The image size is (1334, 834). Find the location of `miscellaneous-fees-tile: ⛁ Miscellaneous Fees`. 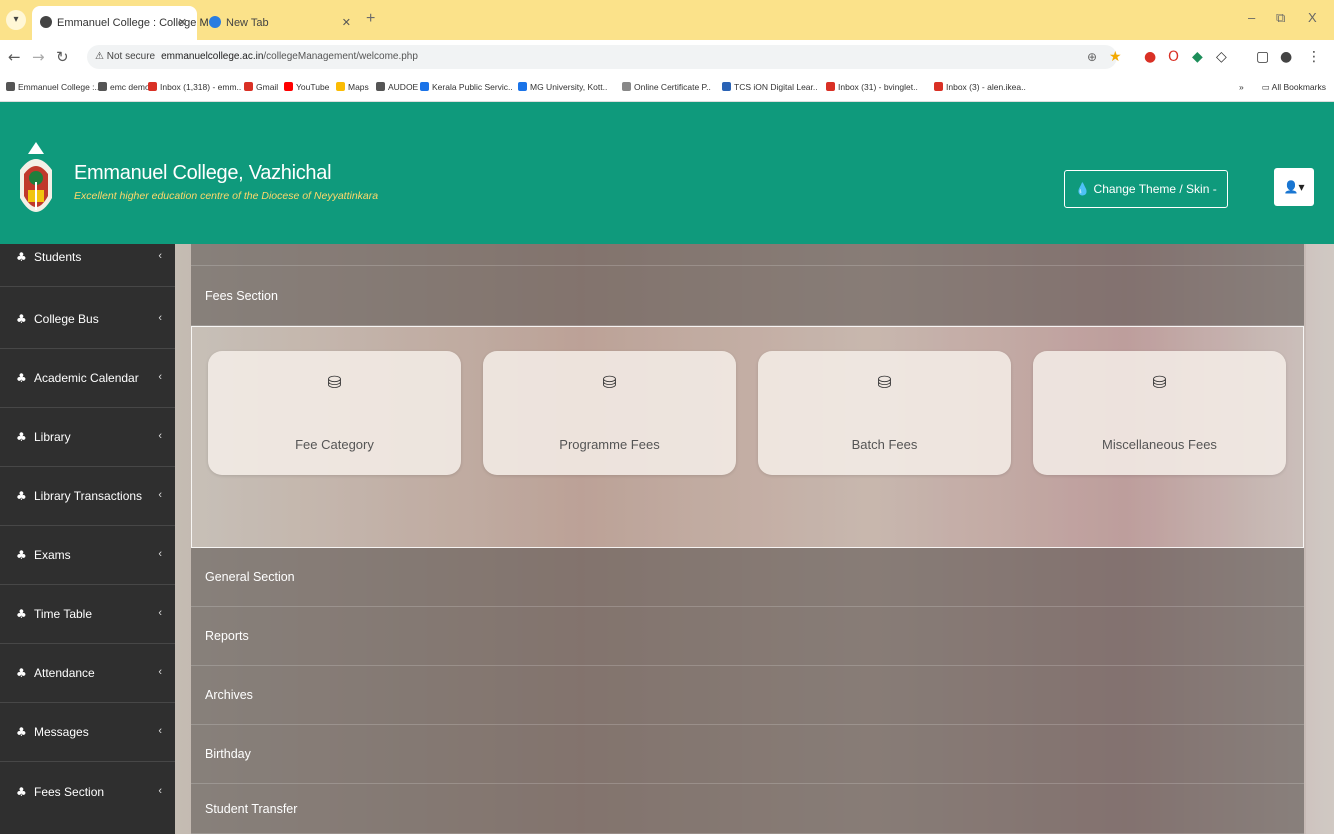

miscellaneous-fees-tile: ⛁ Miscellaneous Fees is located at coordinates (1159, 413).